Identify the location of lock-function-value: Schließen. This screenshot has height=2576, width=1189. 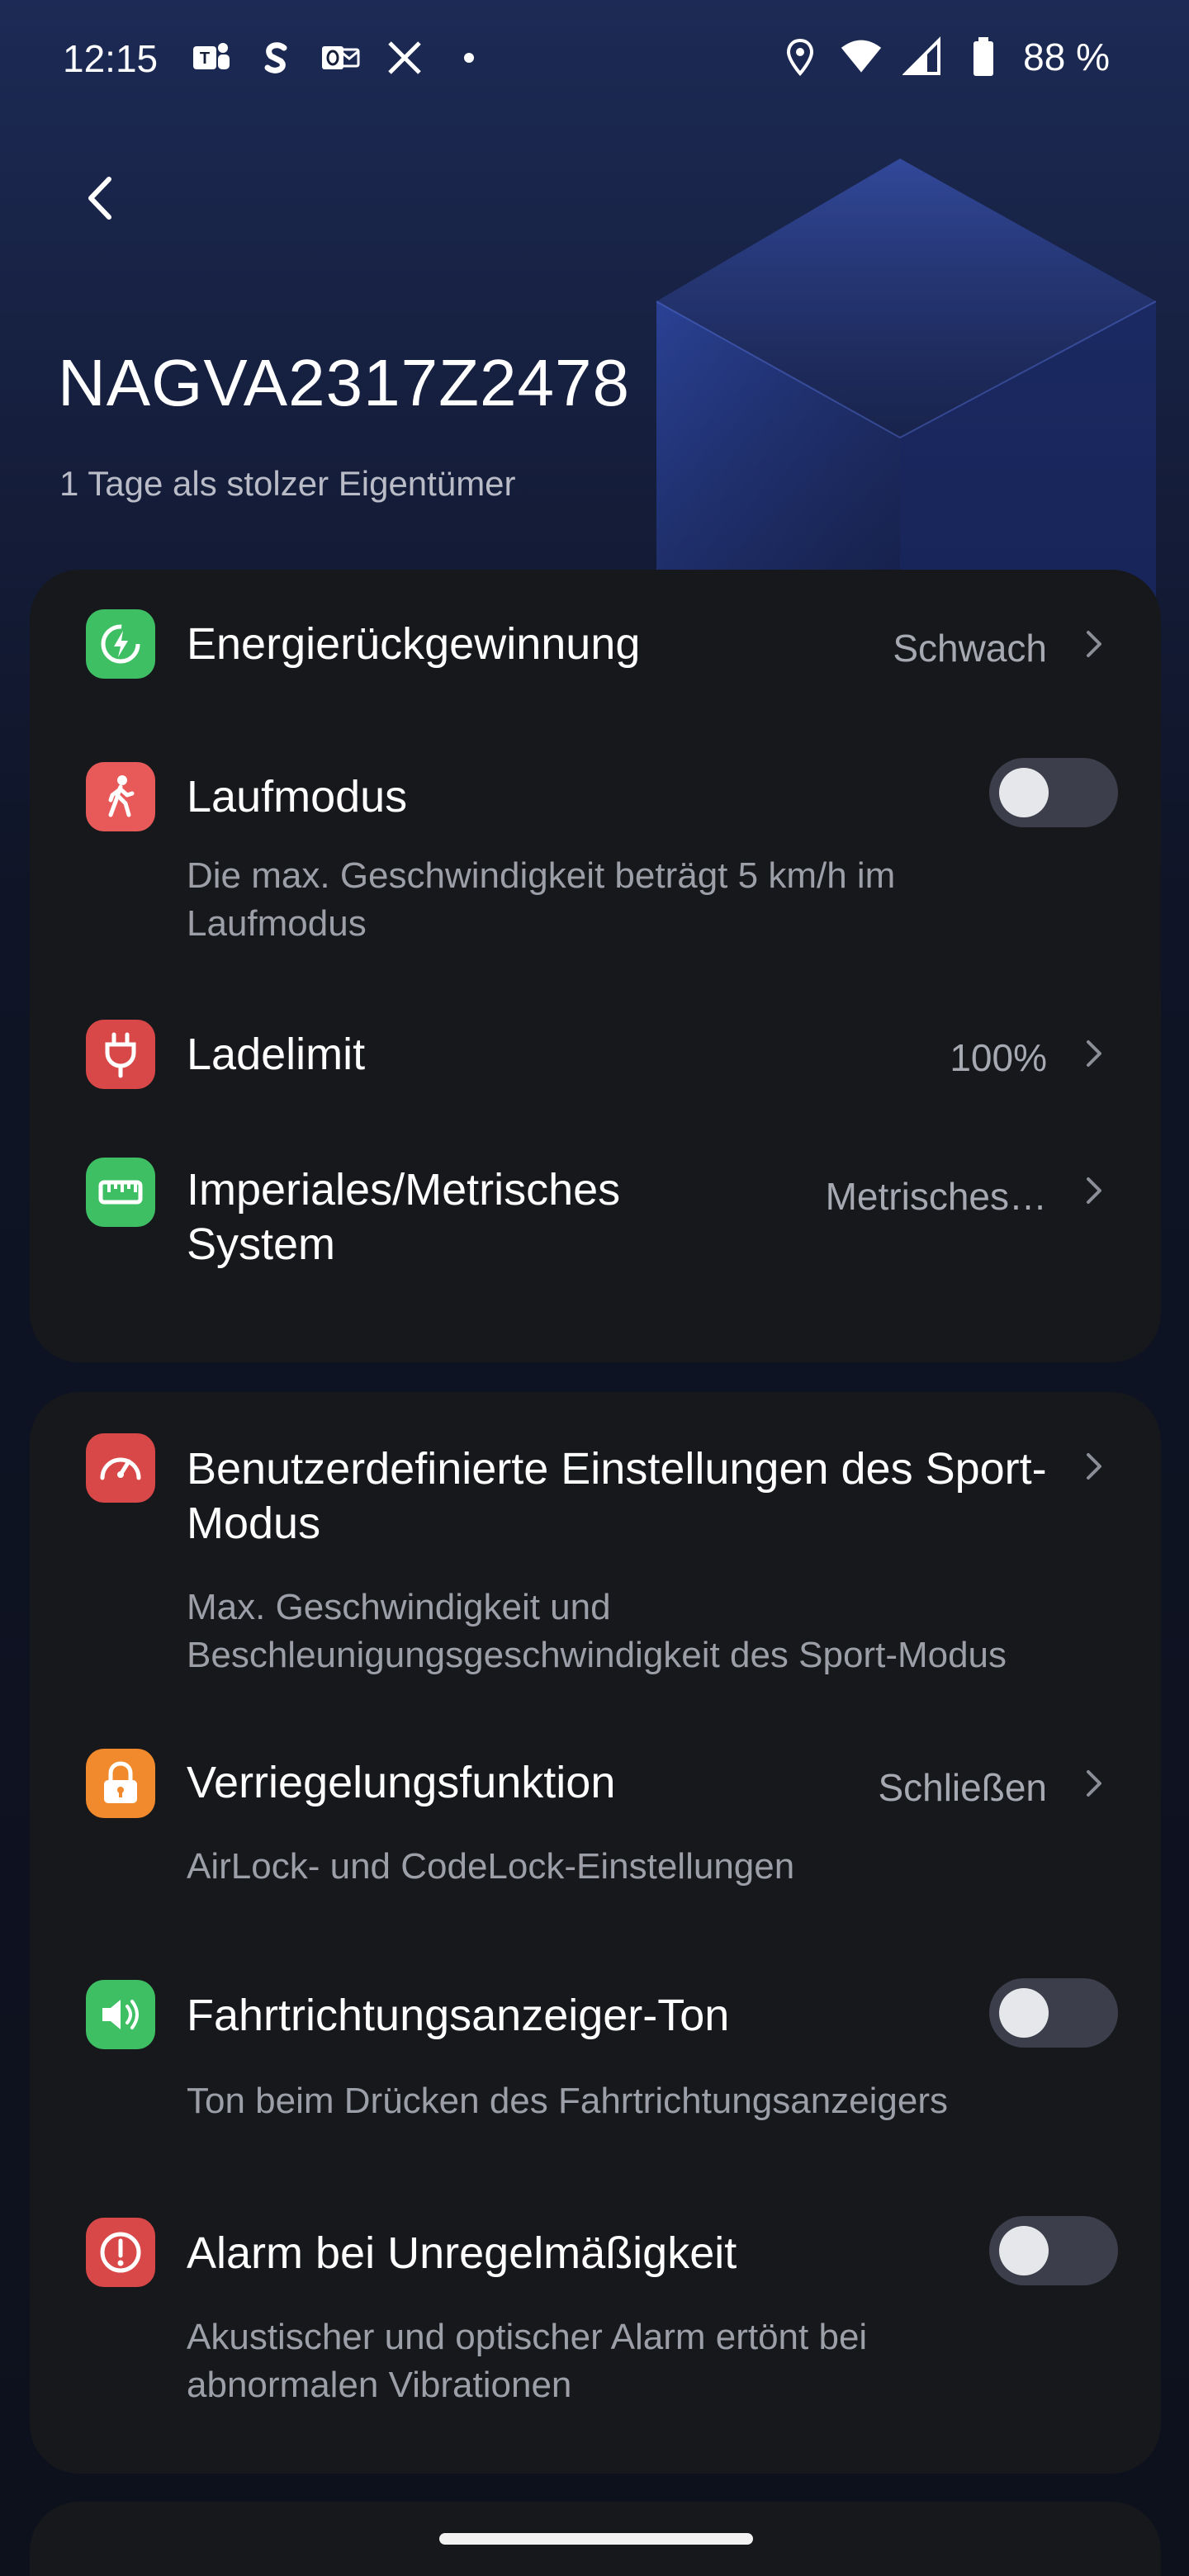
(962, 1787).